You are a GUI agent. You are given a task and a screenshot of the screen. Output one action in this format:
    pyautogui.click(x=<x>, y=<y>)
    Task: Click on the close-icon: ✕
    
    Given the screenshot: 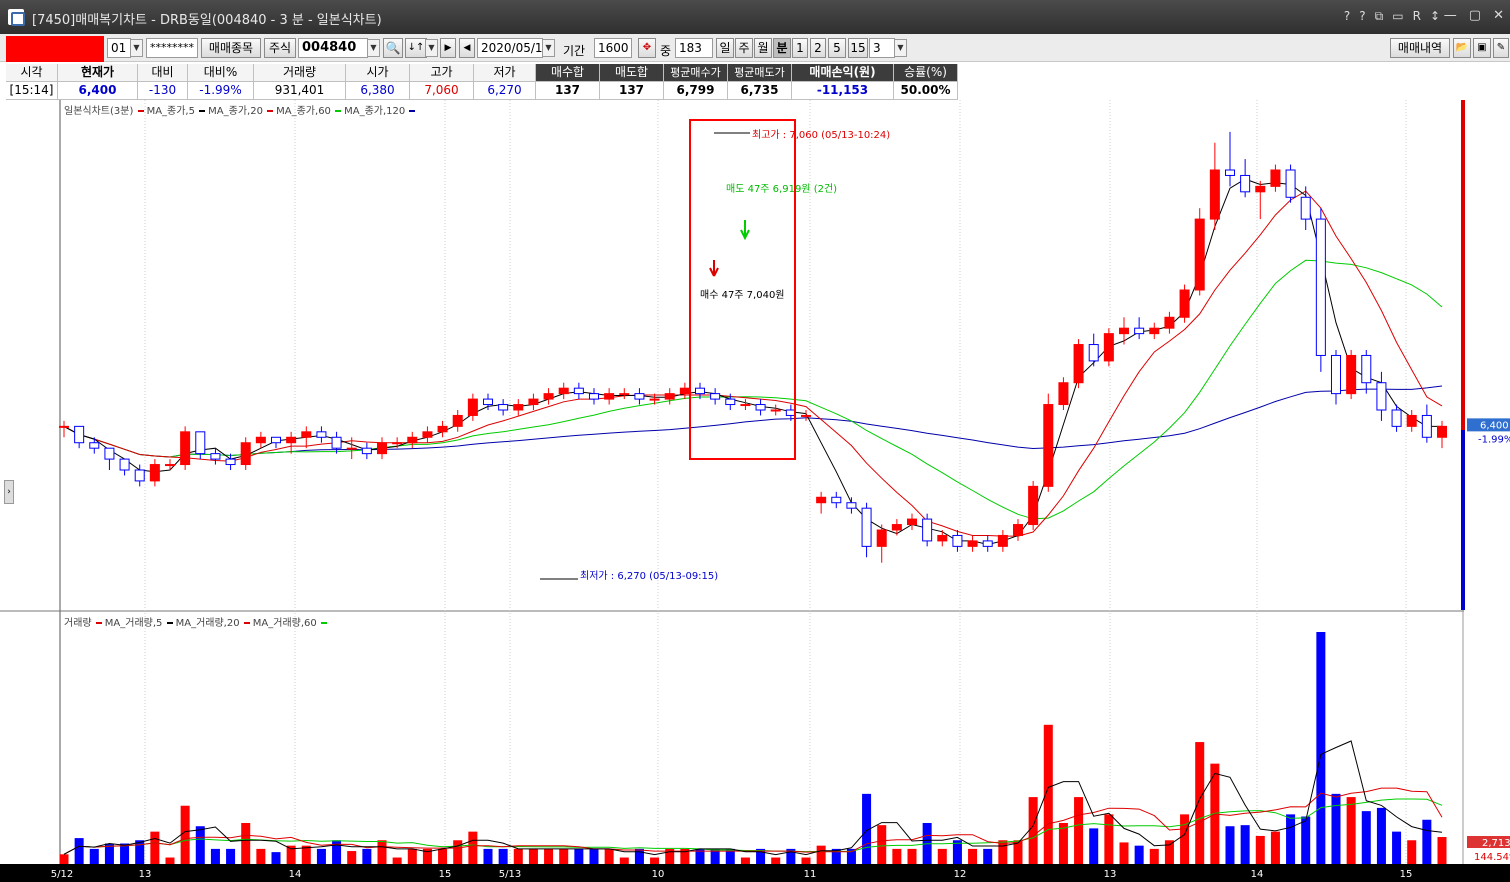 What is the action you would take?
    pyautogui.click(x=1498, y=15)
    